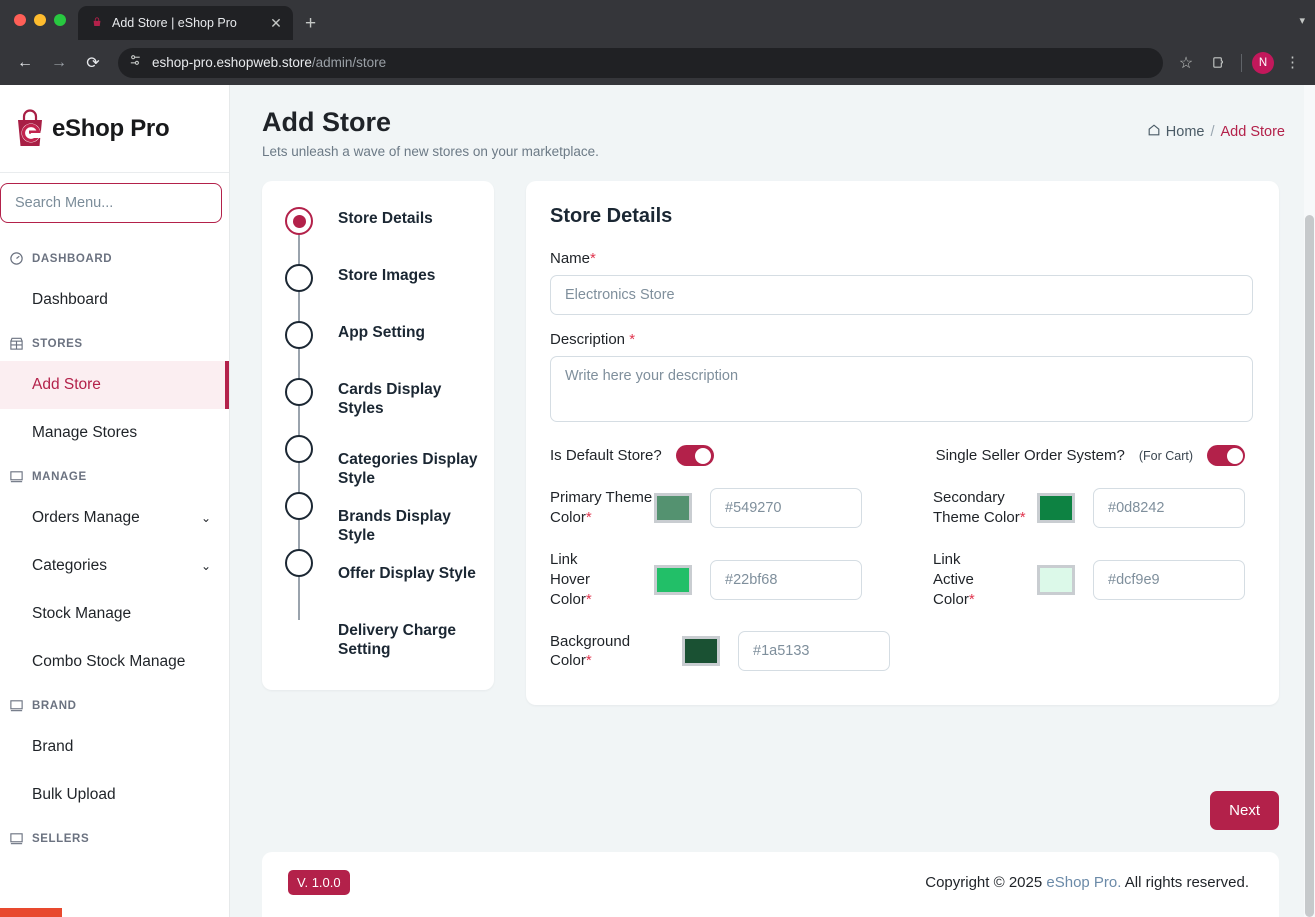 Image resolution: width=1315 pixels, height=917 pixels. I want to click on bookmark-star-icon: ☆, so click(1186, 63).